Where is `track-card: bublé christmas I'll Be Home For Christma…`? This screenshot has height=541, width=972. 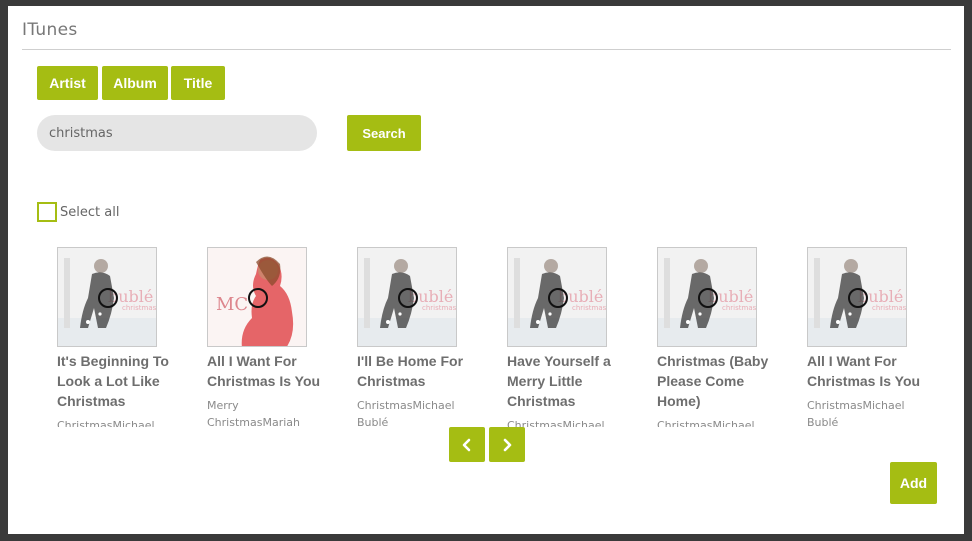
track-card: bublé christmas I'll Be Home For Christma… is located at coordinates (417, 337).